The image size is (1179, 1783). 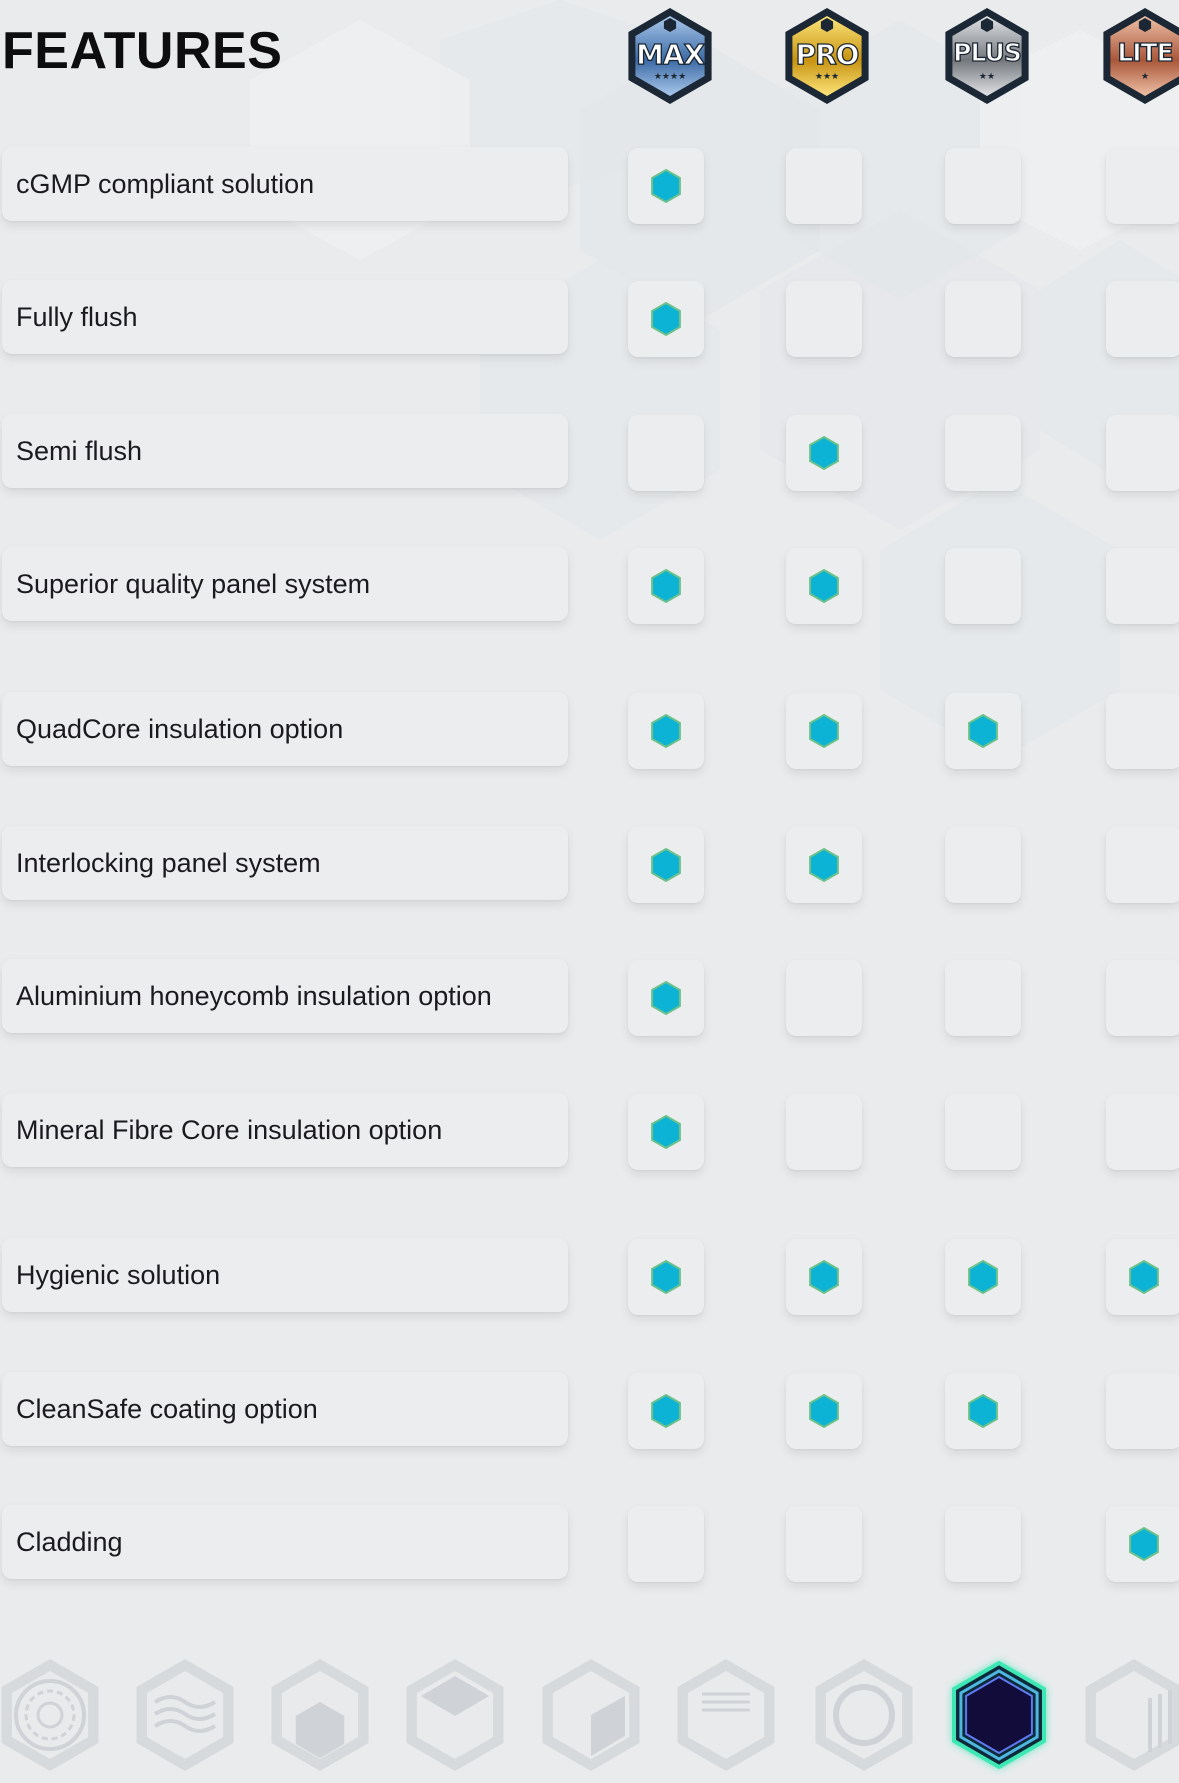 I want to click on striped-cube-icon, so click(x=726, y=1715).